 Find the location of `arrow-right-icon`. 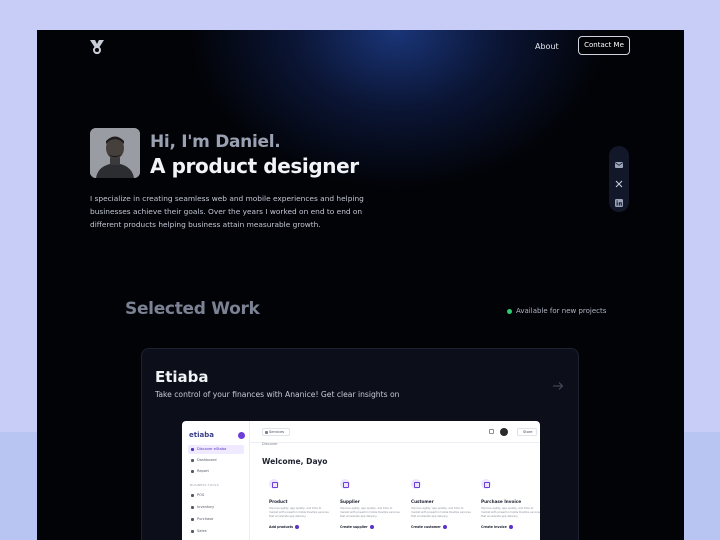

arrow-right-icon is located at coordinates (558, 383).